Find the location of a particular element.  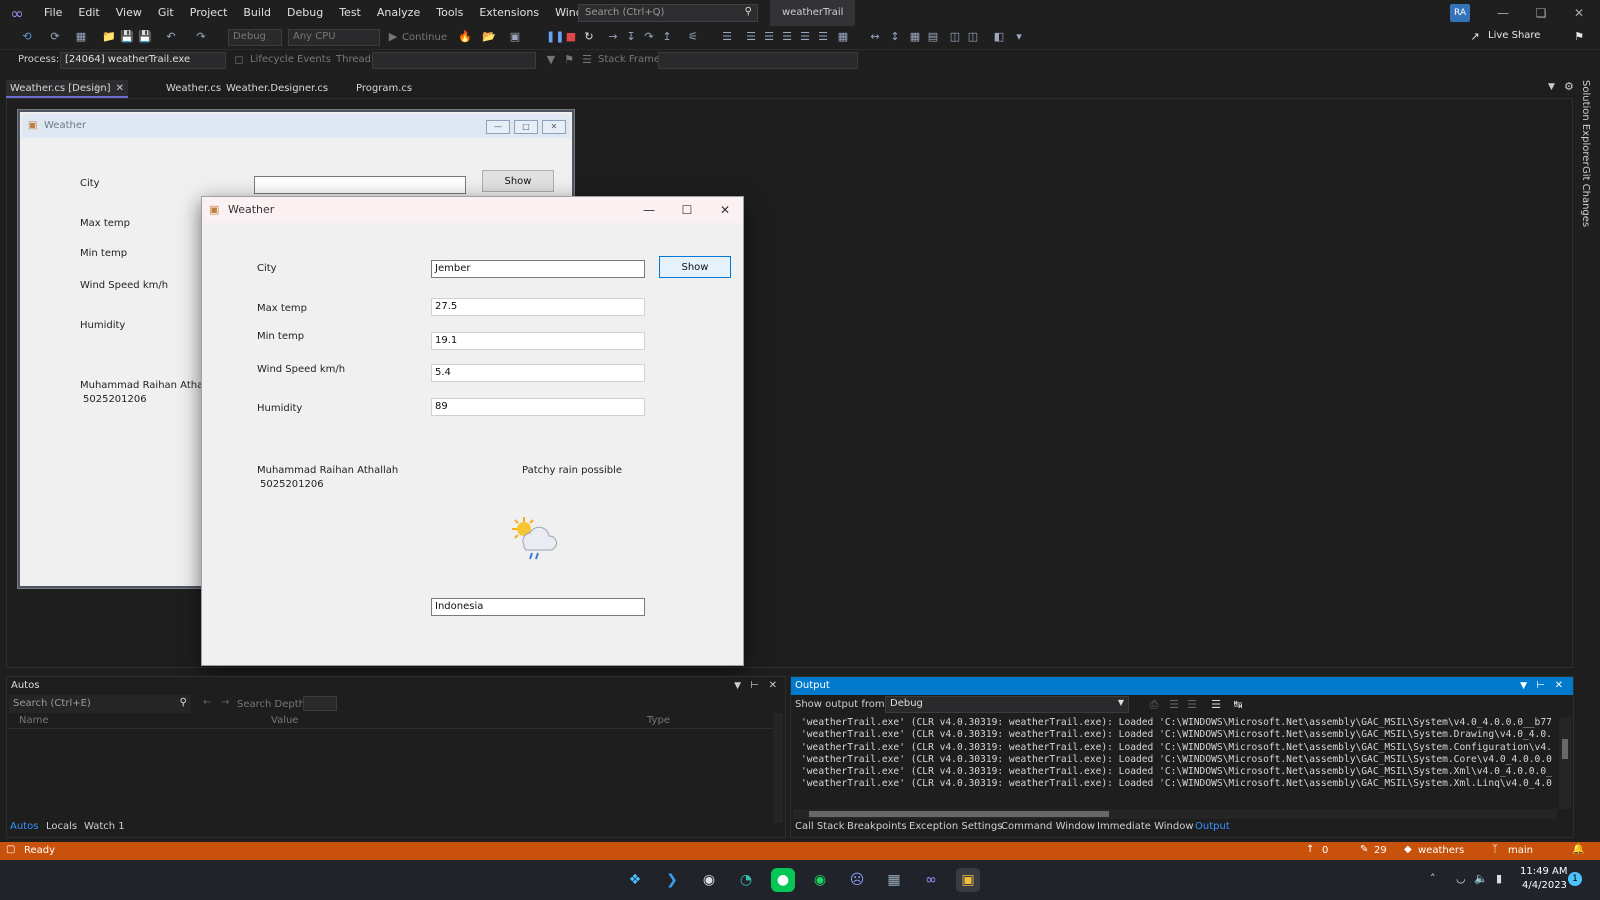

tab-locals: Locals is located at coordinates (61, 826).